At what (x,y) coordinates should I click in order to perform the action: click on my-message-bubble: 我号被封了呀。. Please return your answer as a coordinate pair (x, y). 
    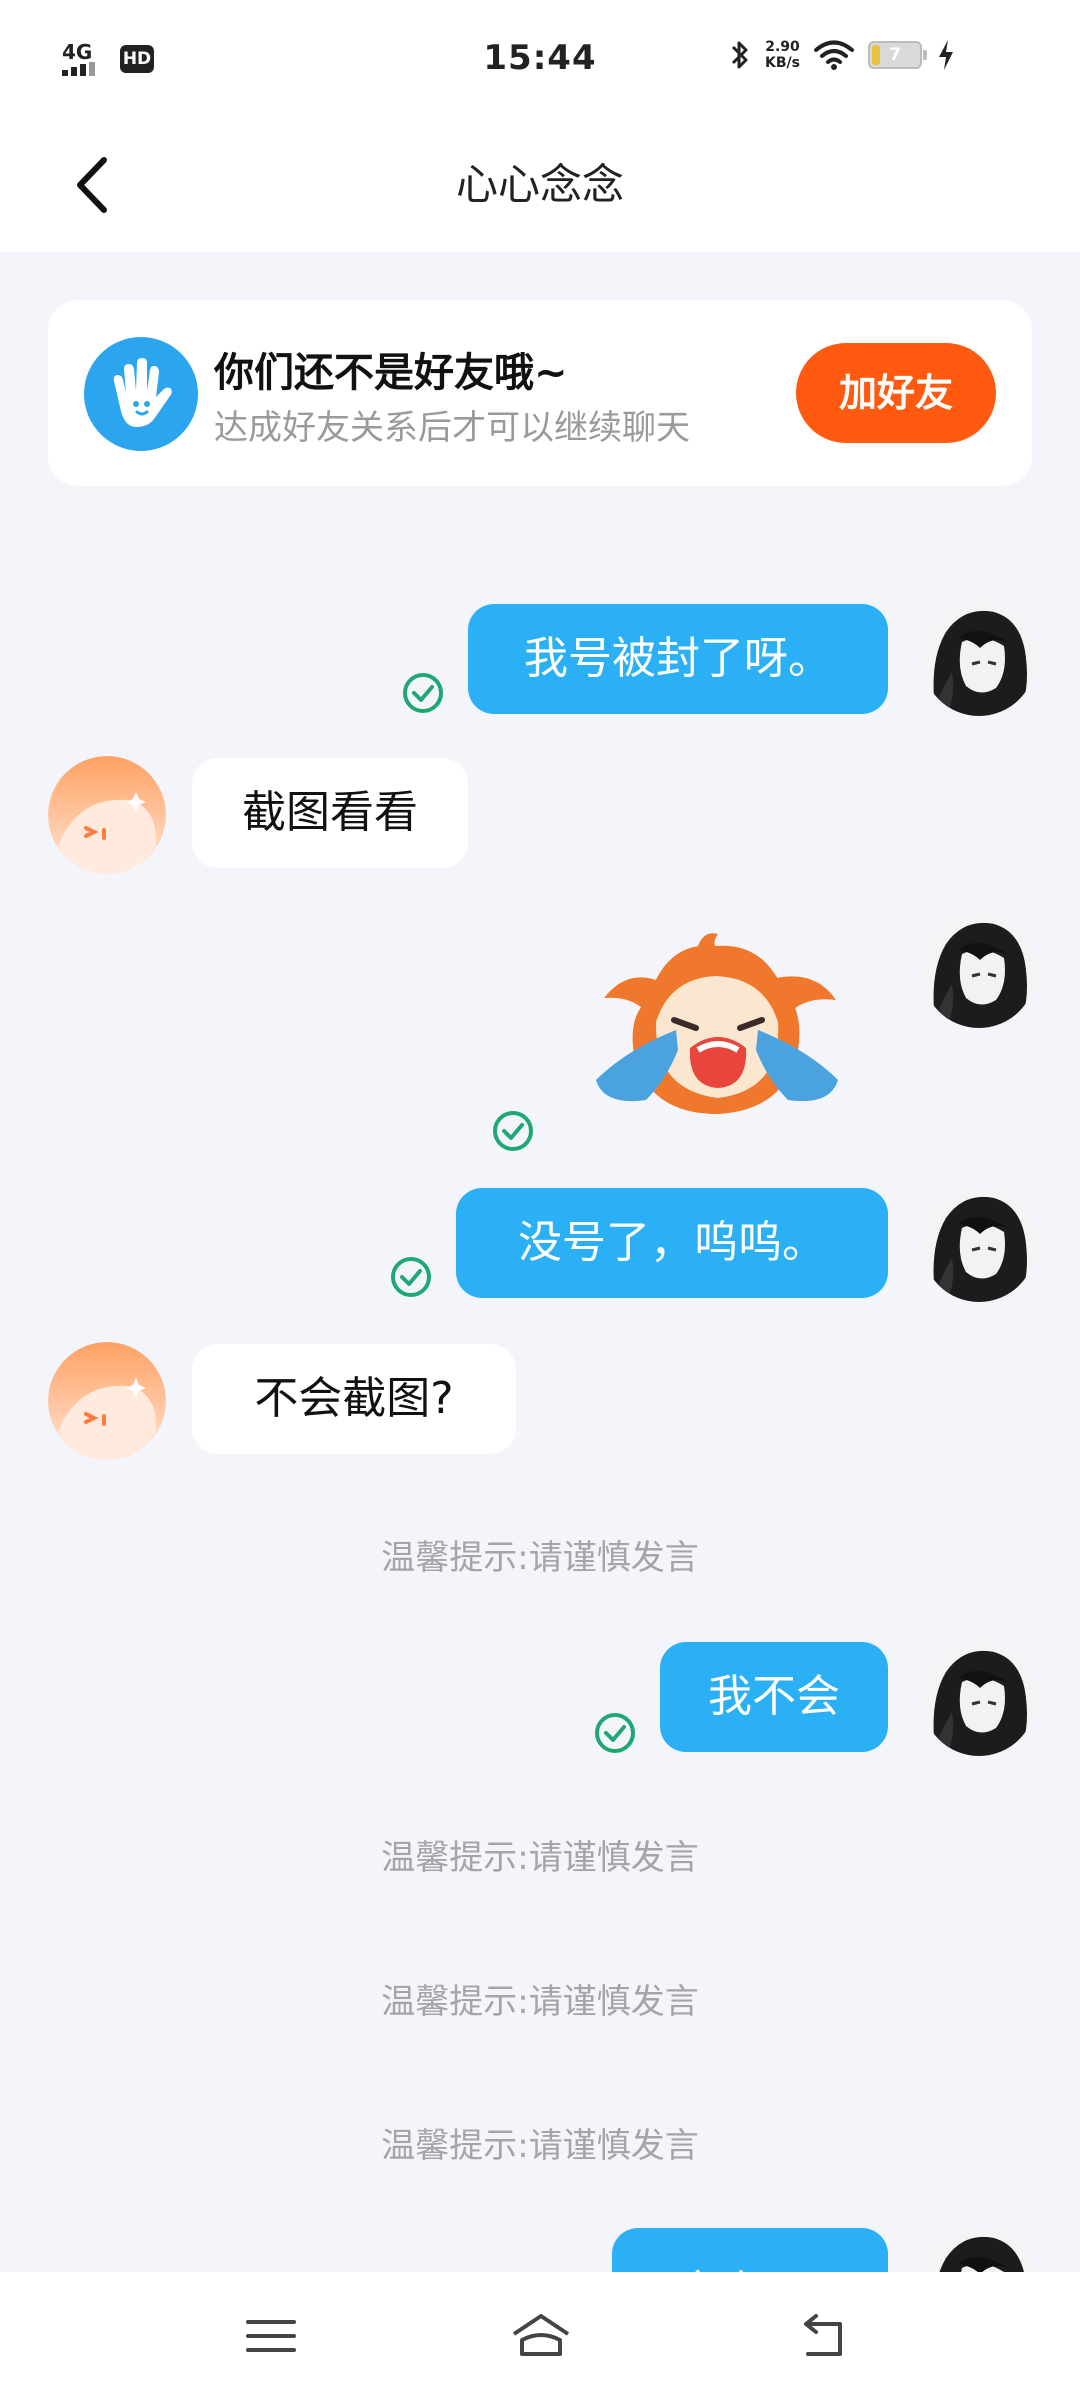
    Looking at the image, I should click on (678, 659).